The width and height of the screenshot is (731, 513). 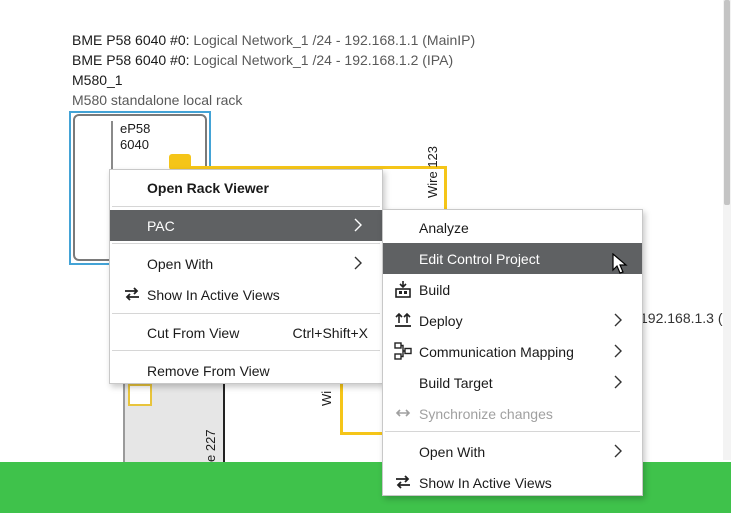 What do you see at coordinates (512, 382) in the screenshot?
I see `submenu-item-build-target: Build Target` at bounding box center [512, 382].